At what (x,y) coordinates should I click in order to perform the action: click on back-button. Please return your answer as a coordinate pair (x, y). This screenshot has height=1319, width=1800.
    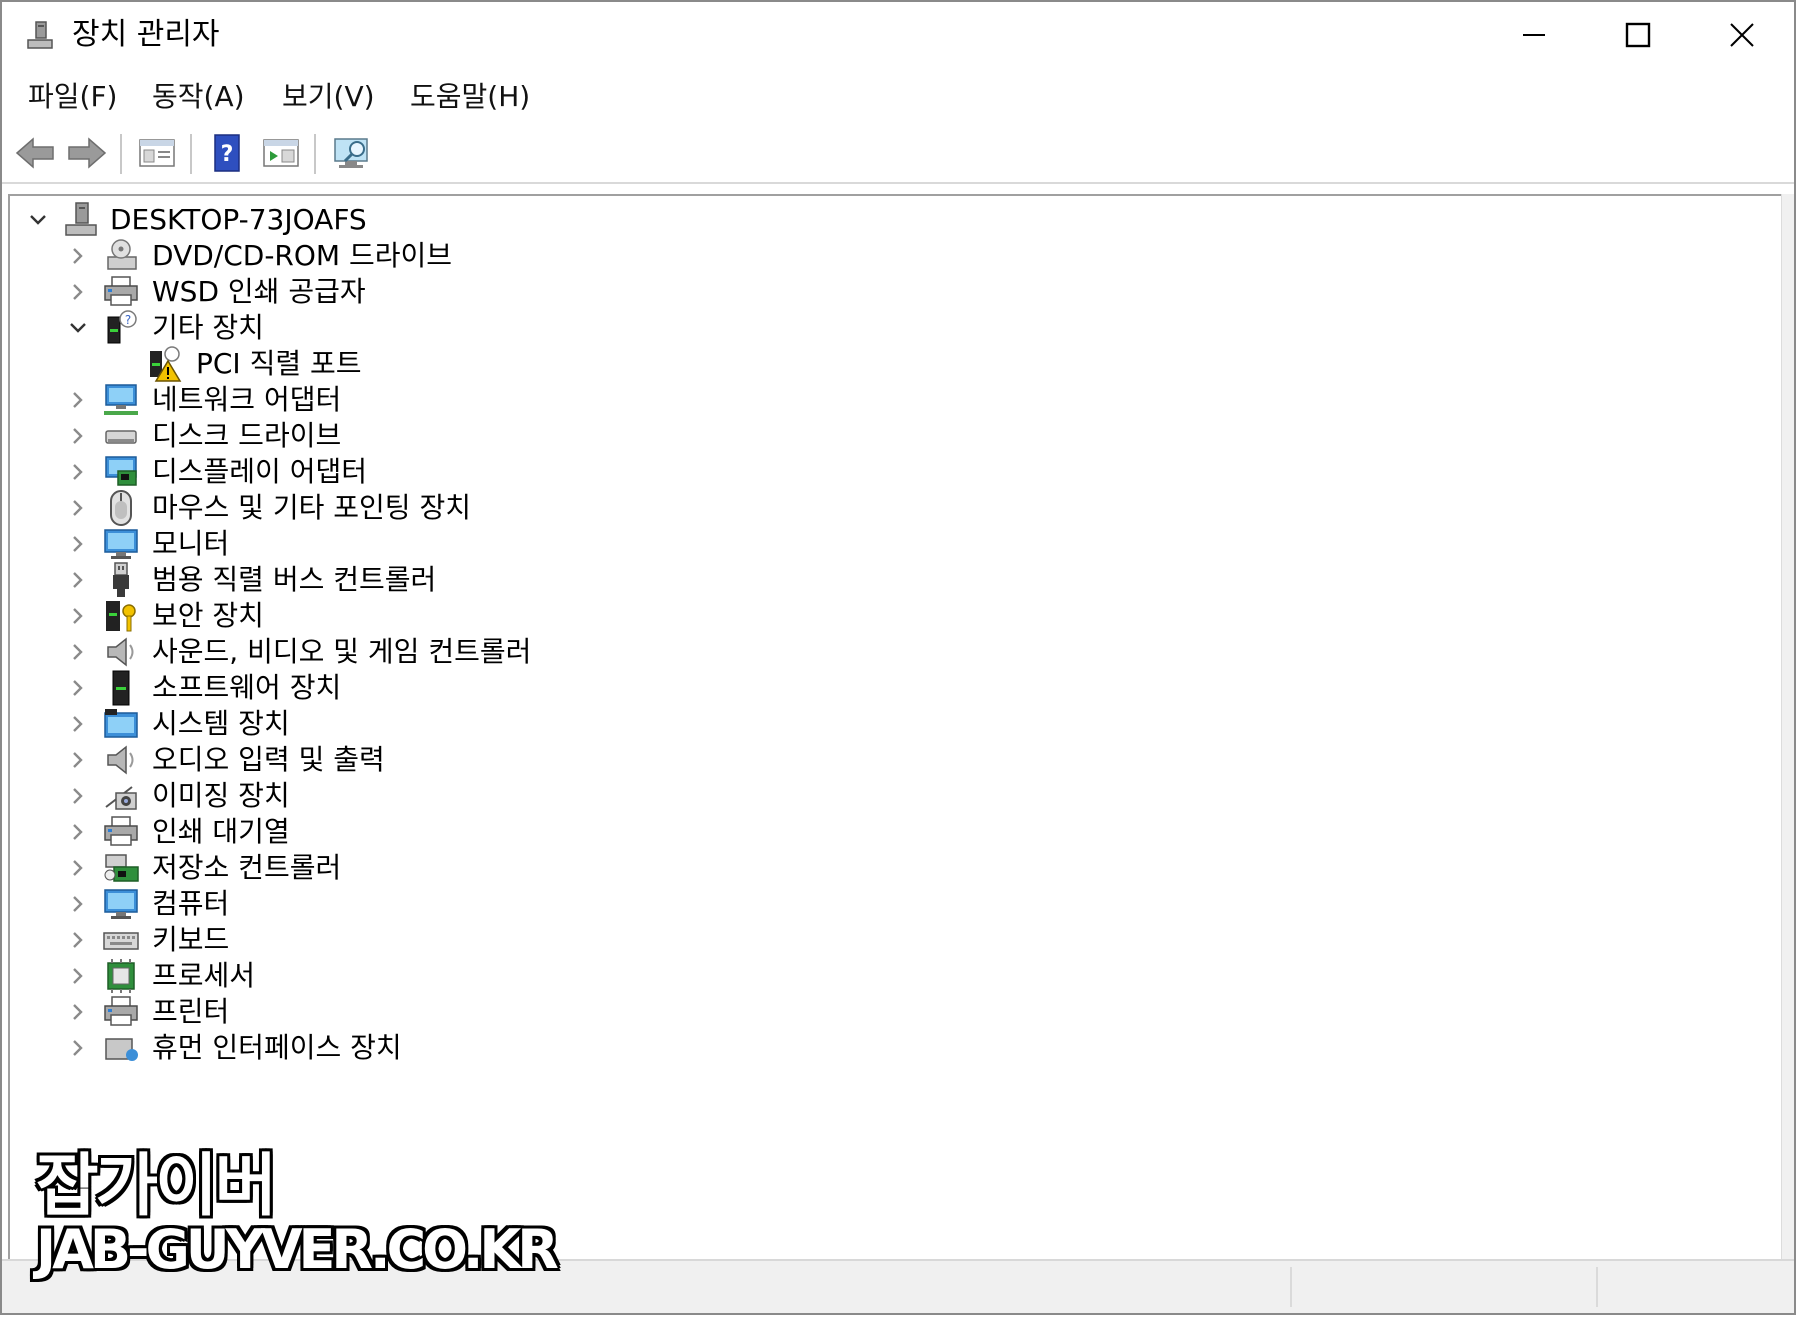
    Looking at the image, I should click on (35, 153).